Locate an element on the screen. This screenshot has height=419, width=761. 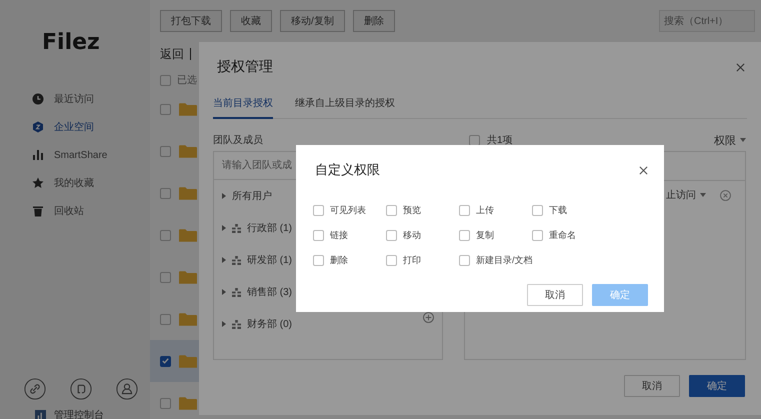
logo: Filez is located at coordinates (71, 42).